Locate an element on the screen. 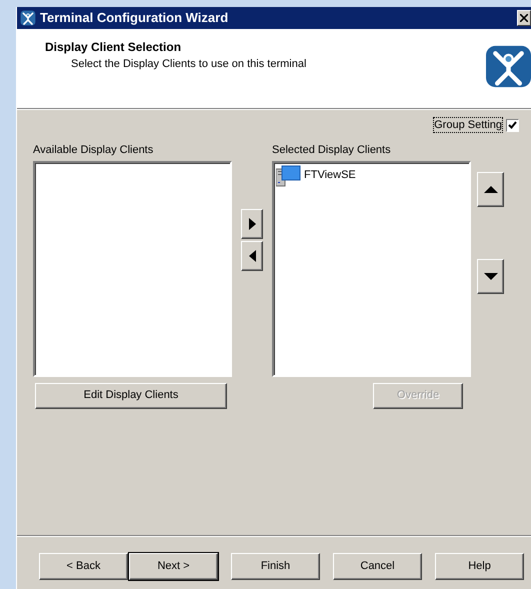 The width and height of the screenshot is (531, 589). list-item: FTViewSE is located at coordinates (330, 175).